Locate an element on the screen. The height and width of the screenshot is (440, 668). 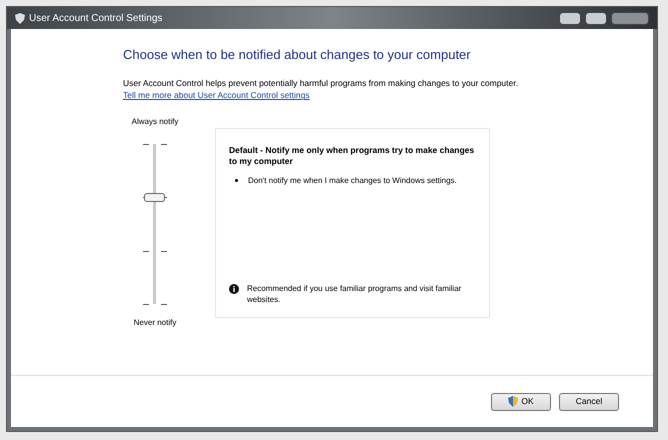
window-title: User Account Control Settings is located at coordinates (95, 19).